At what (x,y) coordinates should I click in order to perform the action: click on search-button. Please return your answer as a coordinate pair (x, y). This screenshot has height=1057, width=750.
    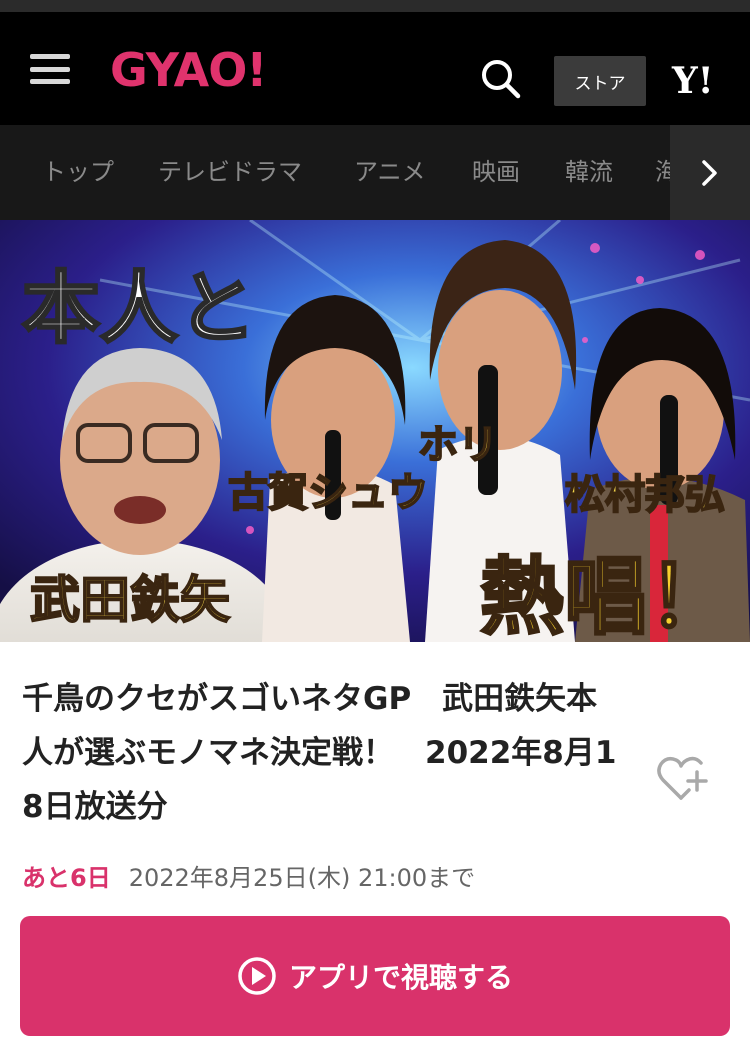
    Looking at the image, I should click on (501, 79).